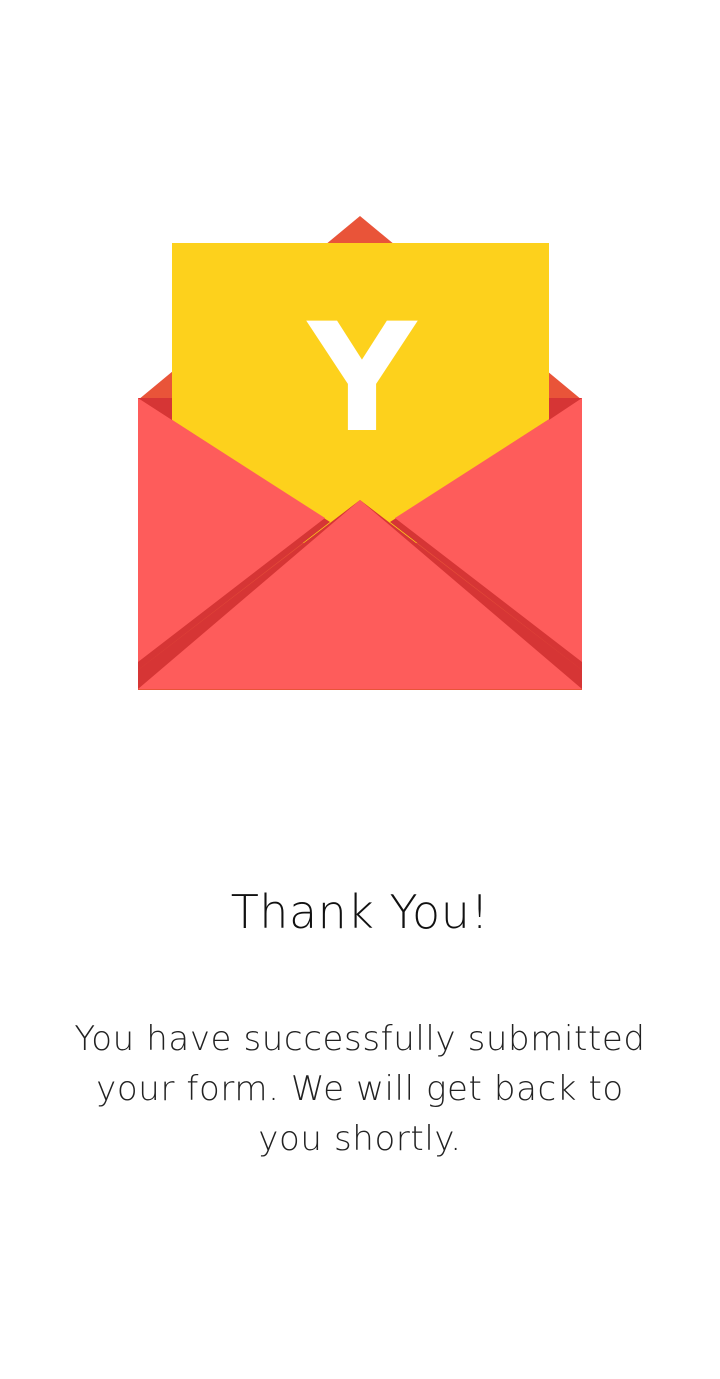 The image size is (720, 1379). I want to click on page-title: Thank You!, so click(360, 912).